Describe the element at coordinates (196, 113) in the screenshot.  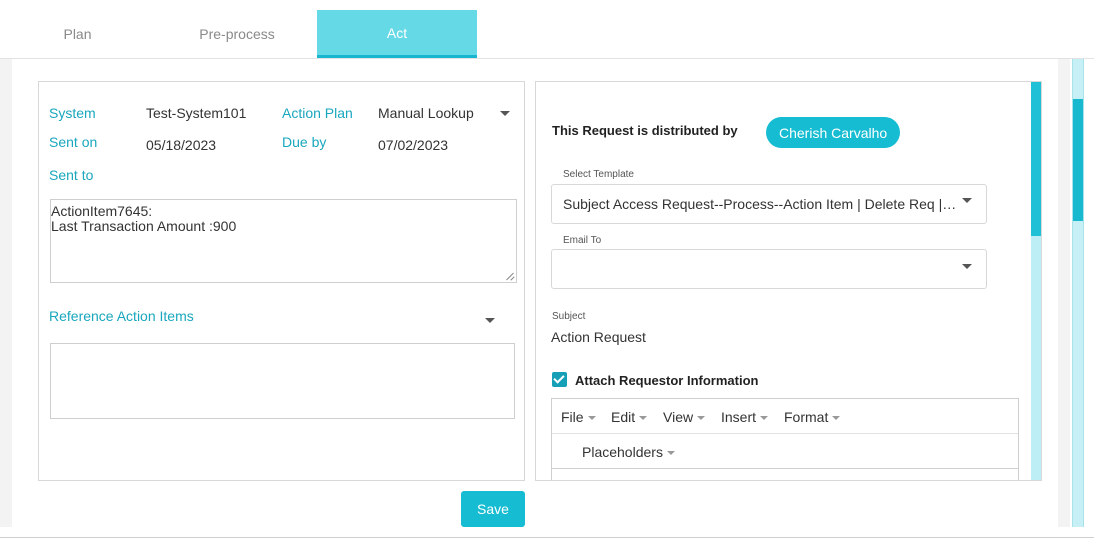
I see `system-value: Test-System101` at that location.